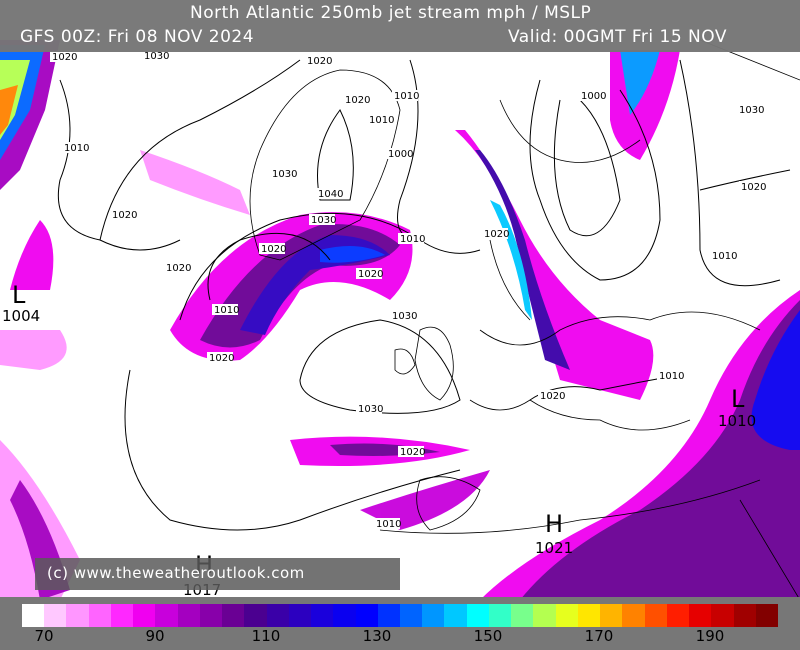 The image size is (800, 650). I want to click on svg-text: 1004, so click(21, 316).